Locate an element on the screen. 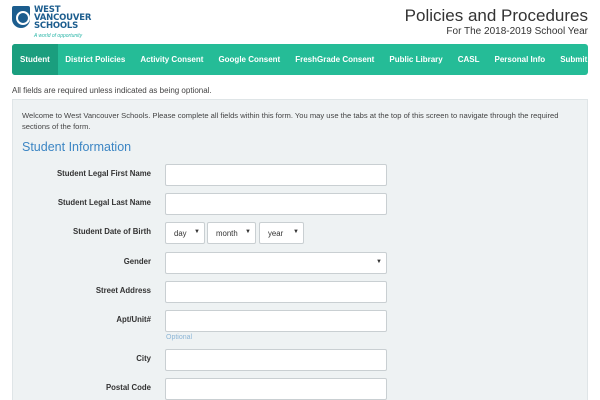 This screenshot has width=600, height=400. dob-day-value: day is located at coordinates (180, 233).